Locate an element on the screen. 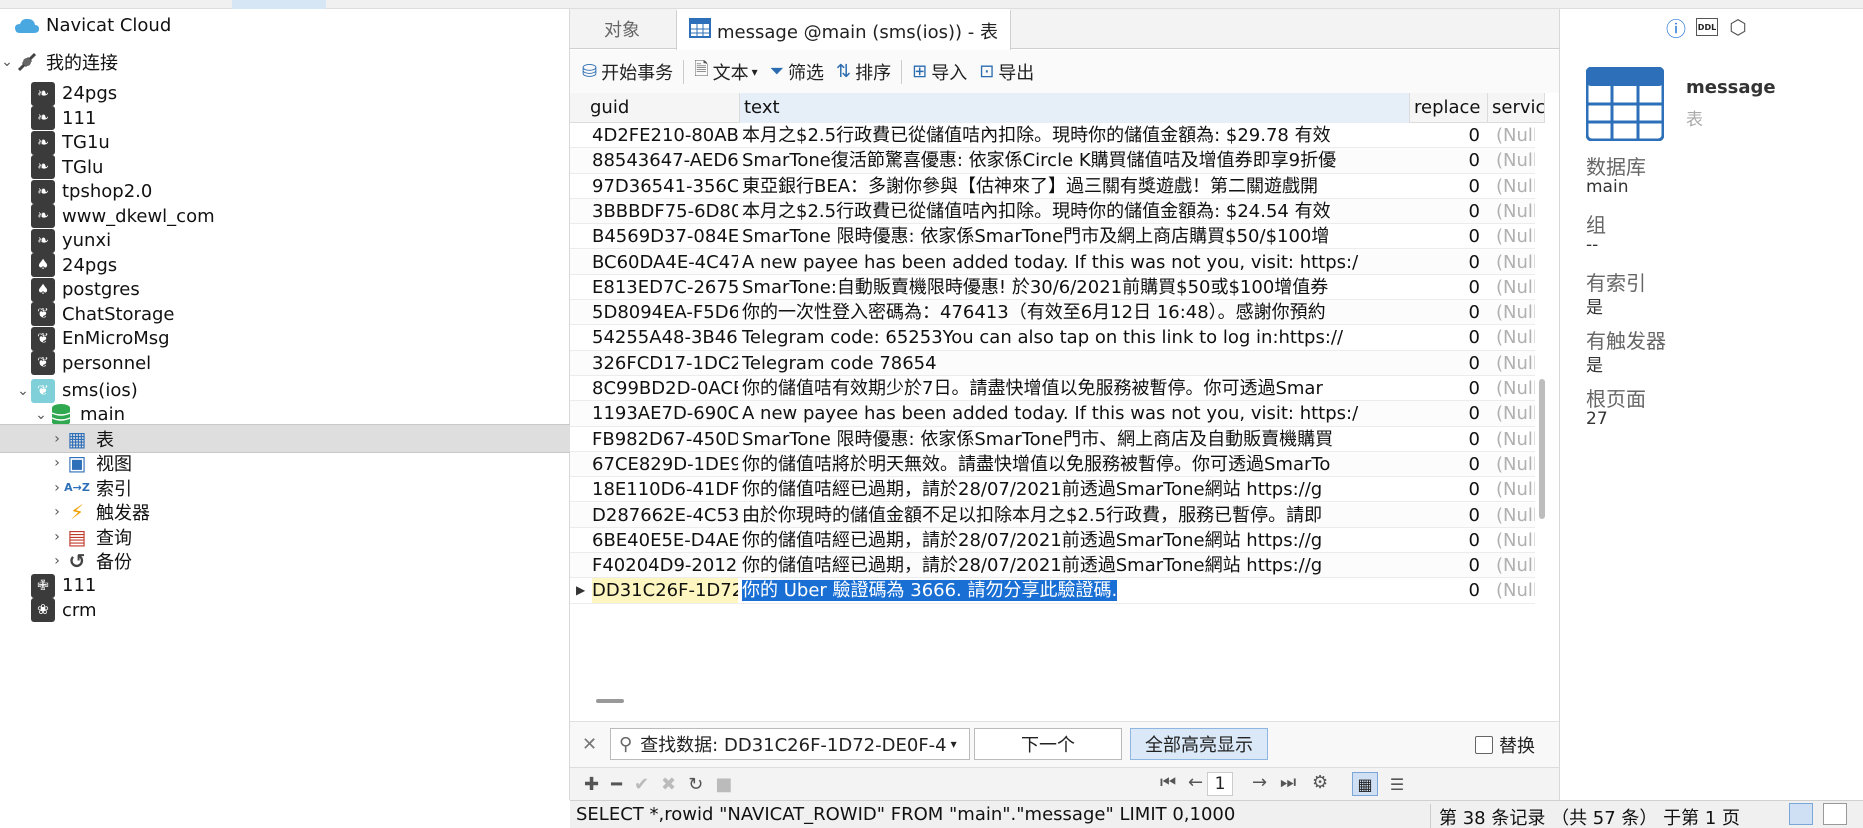  tree-item-connection: ❦ personnel is located at coordinates (285, 363).